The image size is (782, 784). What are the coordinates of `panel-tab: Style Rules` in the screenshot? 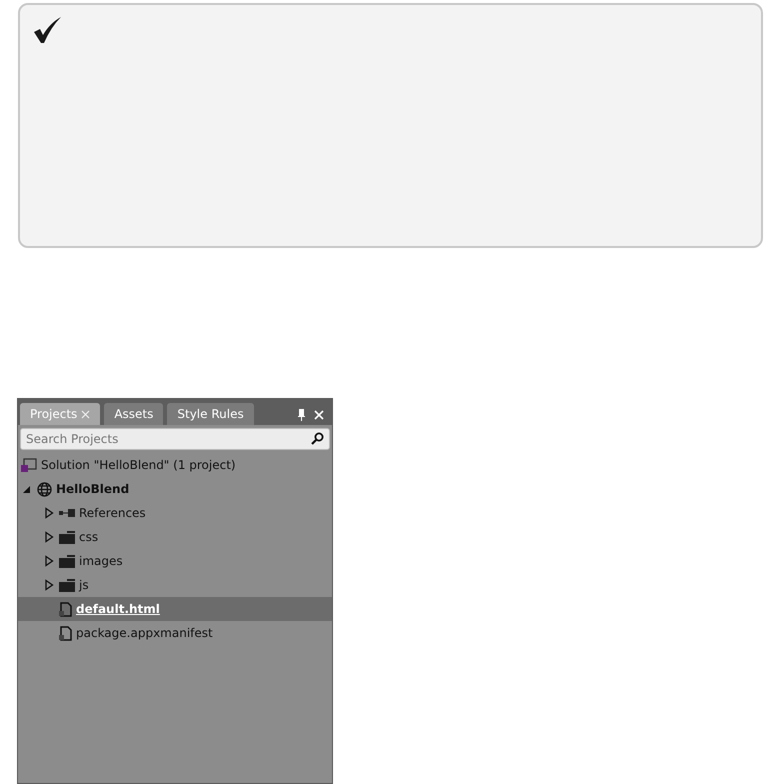 It's located at (210, 414).